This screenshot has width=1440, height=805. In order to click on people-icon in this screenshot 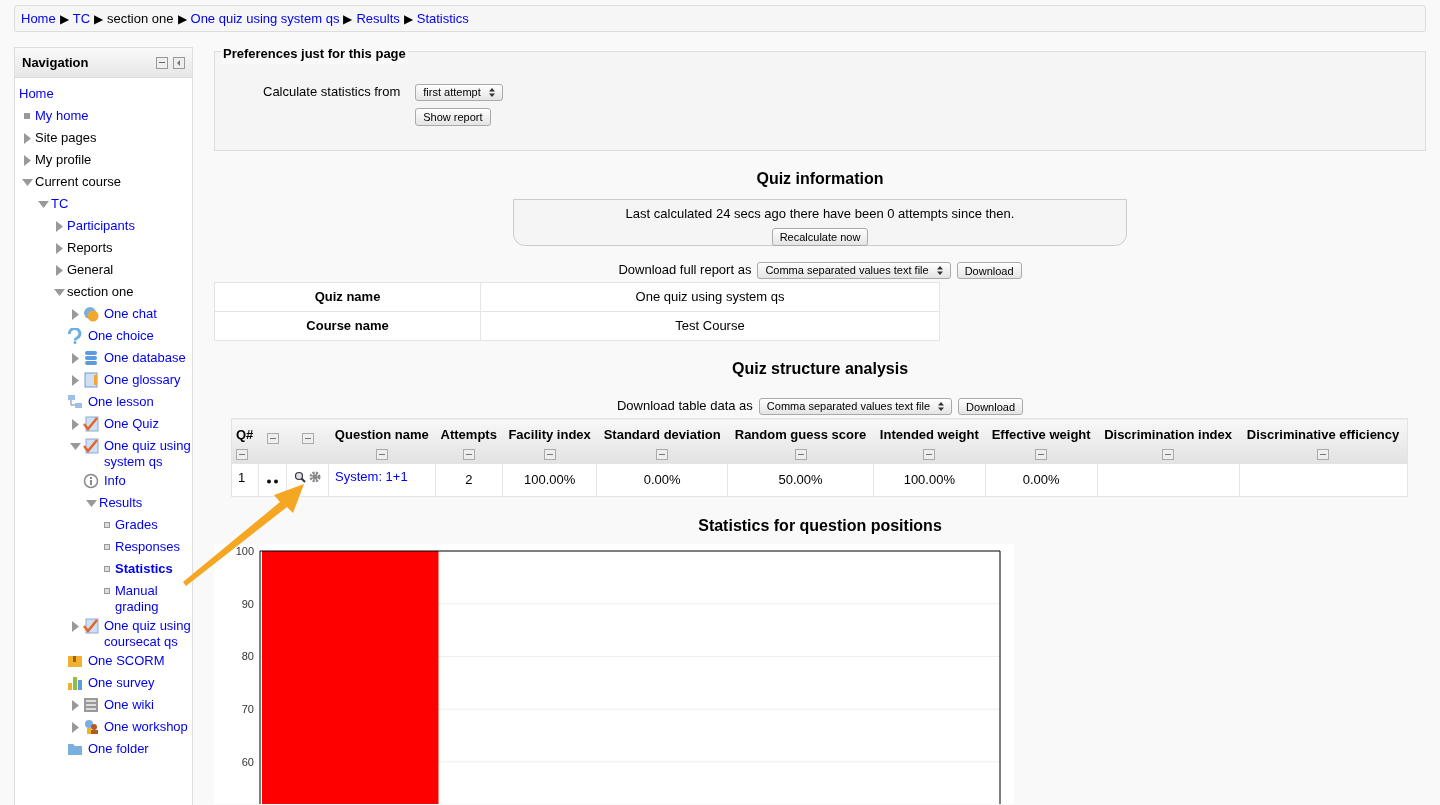, I will do `click(91, 727)`.